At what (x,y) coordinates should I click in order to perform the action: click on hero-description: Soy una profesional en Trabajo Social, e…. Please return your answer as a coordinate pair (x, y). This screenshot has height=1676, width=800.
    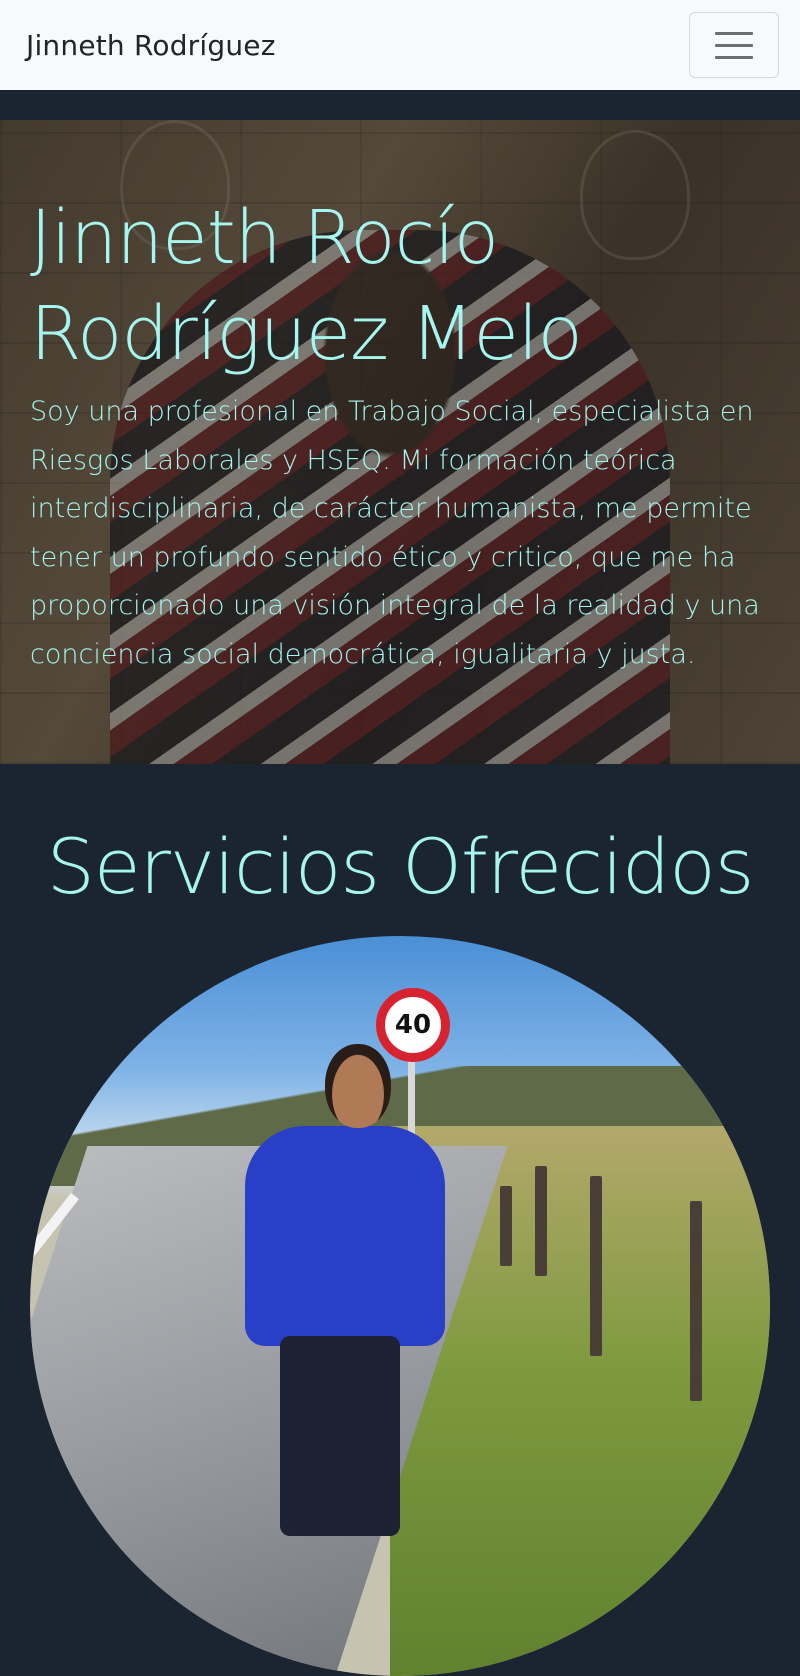
    Looking at the image, I should click on (395, 533).